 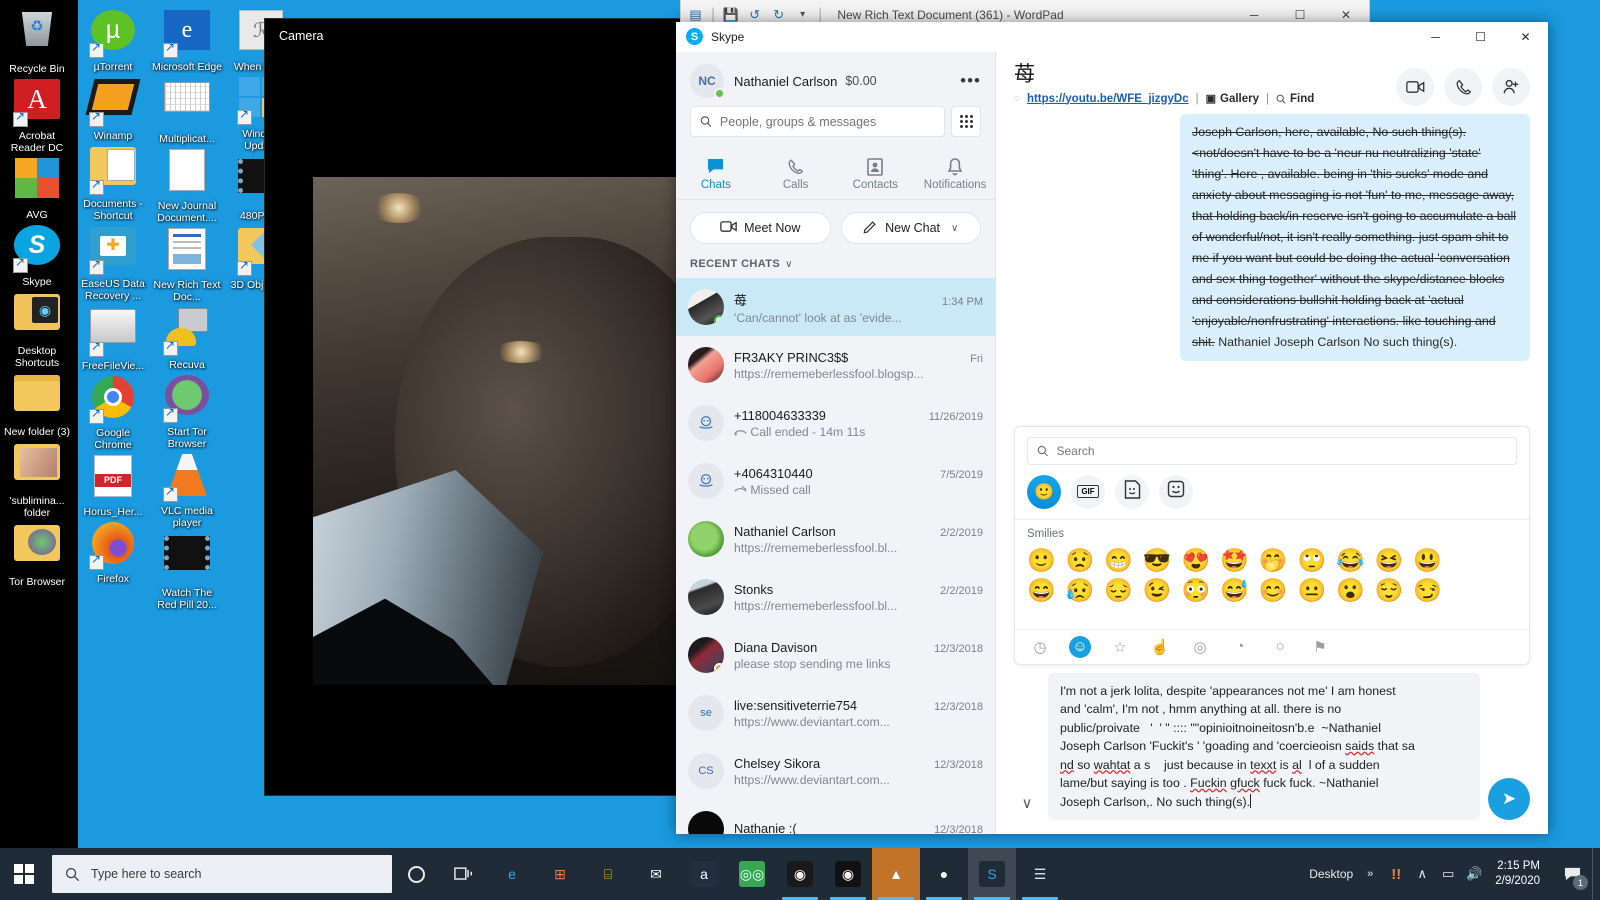 What do you see at coordinates (754, 14) in the screenshot?
I see `undo-icon: ↺` at bounding box center [754, 14].